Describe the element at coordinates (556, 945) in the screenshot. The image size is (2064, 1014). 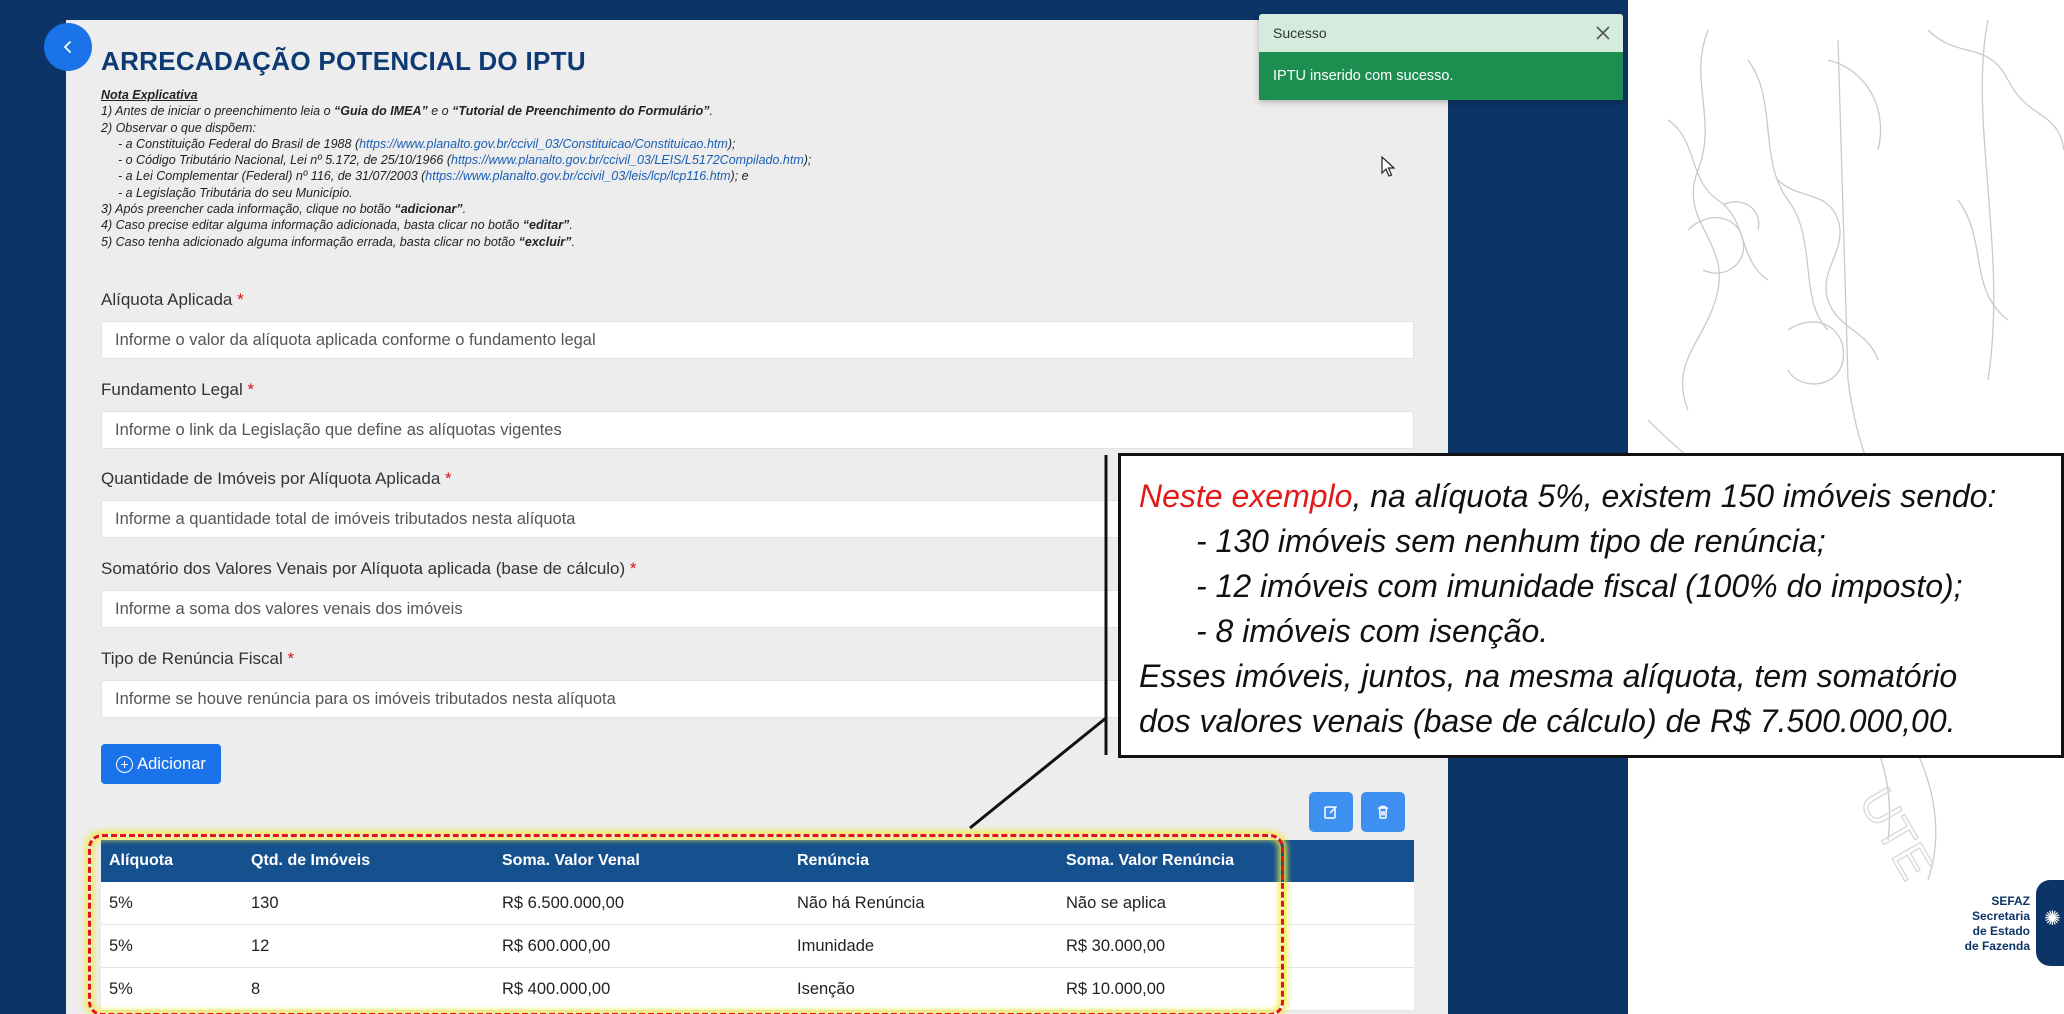
I see `cell-valor-venal: R$ 600.000,00` at that location.